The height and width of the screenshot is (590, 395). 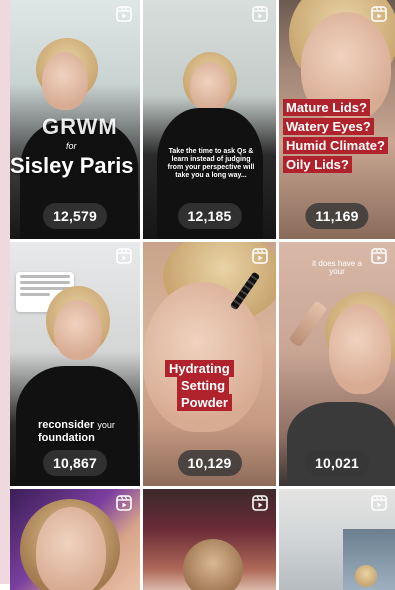 What do you see at coordinates (72, 165) in the screenshot?
I see `overlay-brand: Sisley Paris` at bounding box center [72, 165].